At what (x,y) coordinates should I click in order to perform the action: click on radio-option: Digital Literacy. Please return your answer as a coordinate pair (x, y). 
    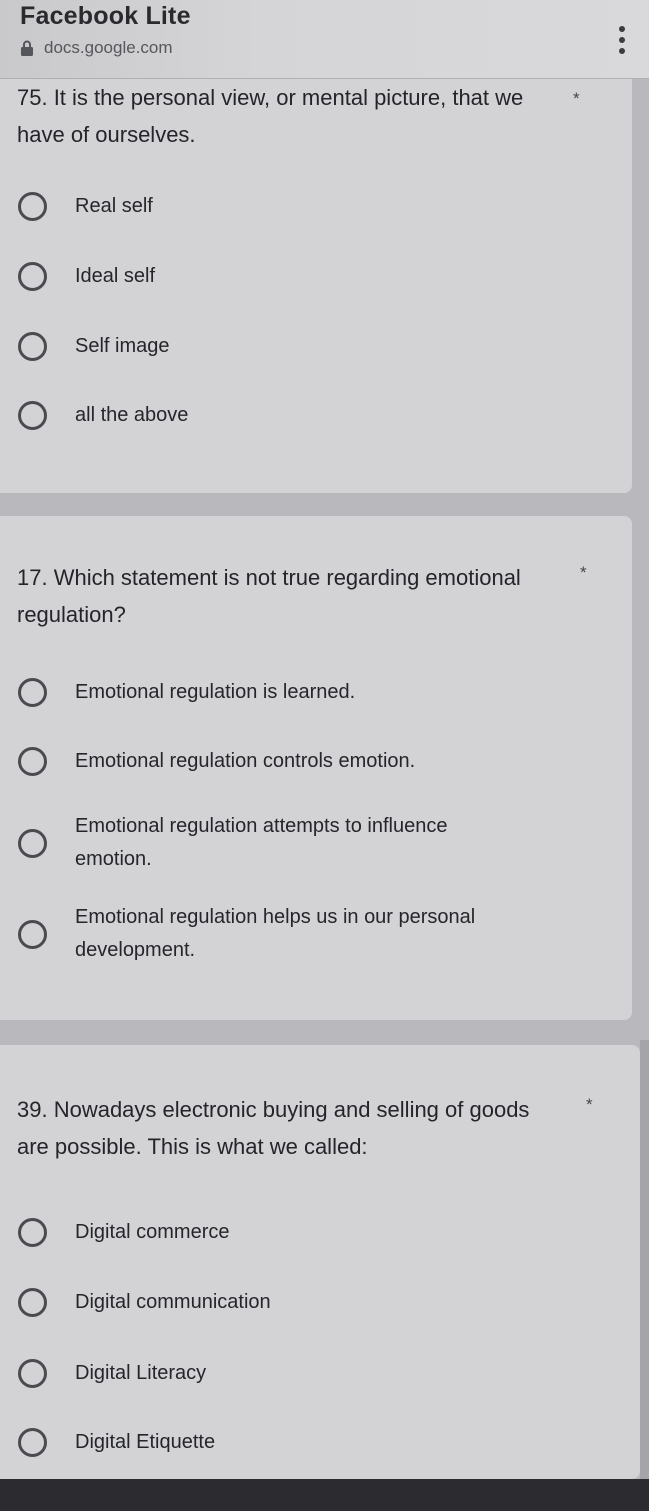
    Looking at the image, I should click on (313, 1373).